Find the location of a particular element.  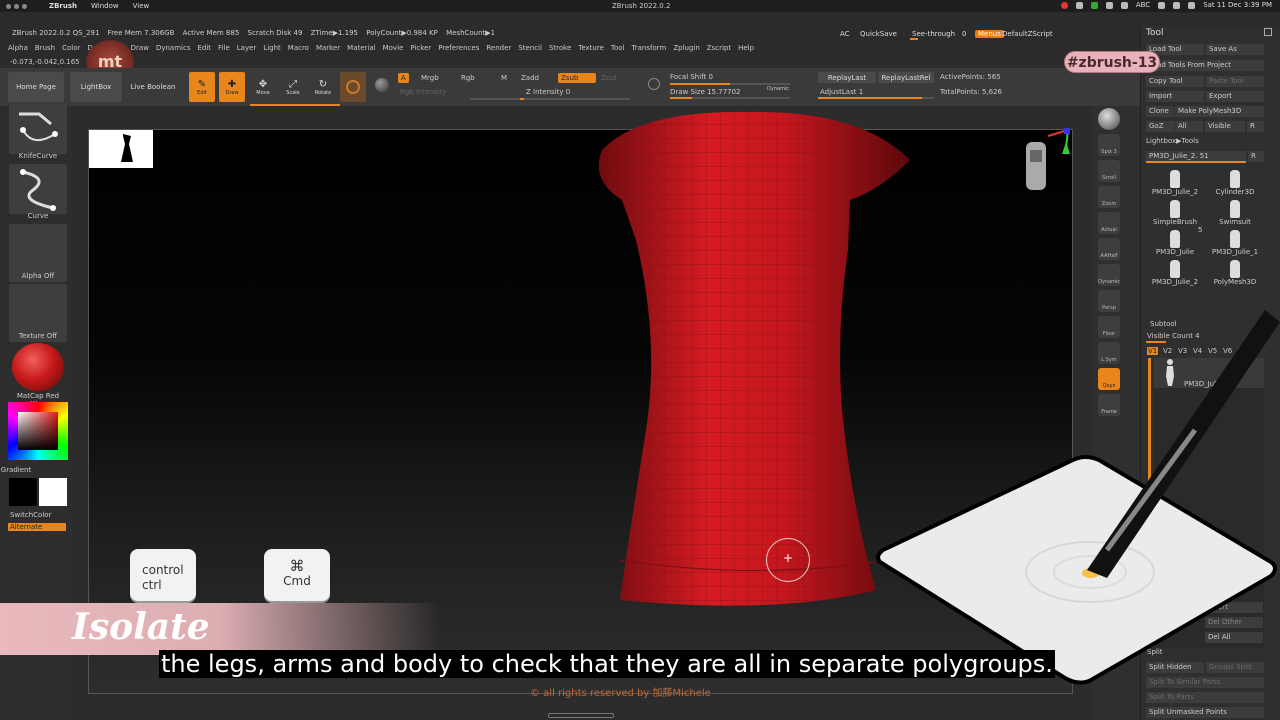

menu-item-render: Render is located at coordinates (498, 49).